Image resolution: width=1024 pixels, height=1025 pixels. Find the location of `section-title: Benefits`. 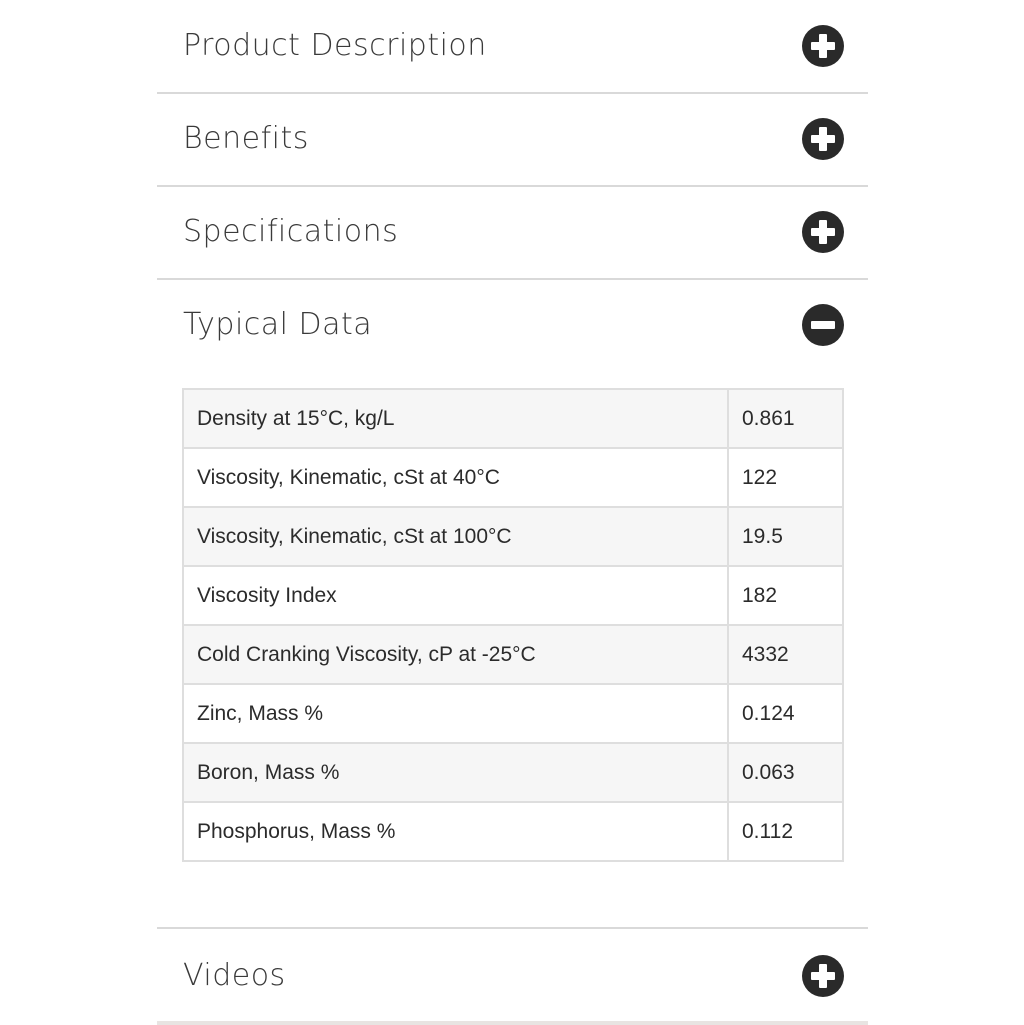

section-title: Benefits is located at coordinates (246, 138).